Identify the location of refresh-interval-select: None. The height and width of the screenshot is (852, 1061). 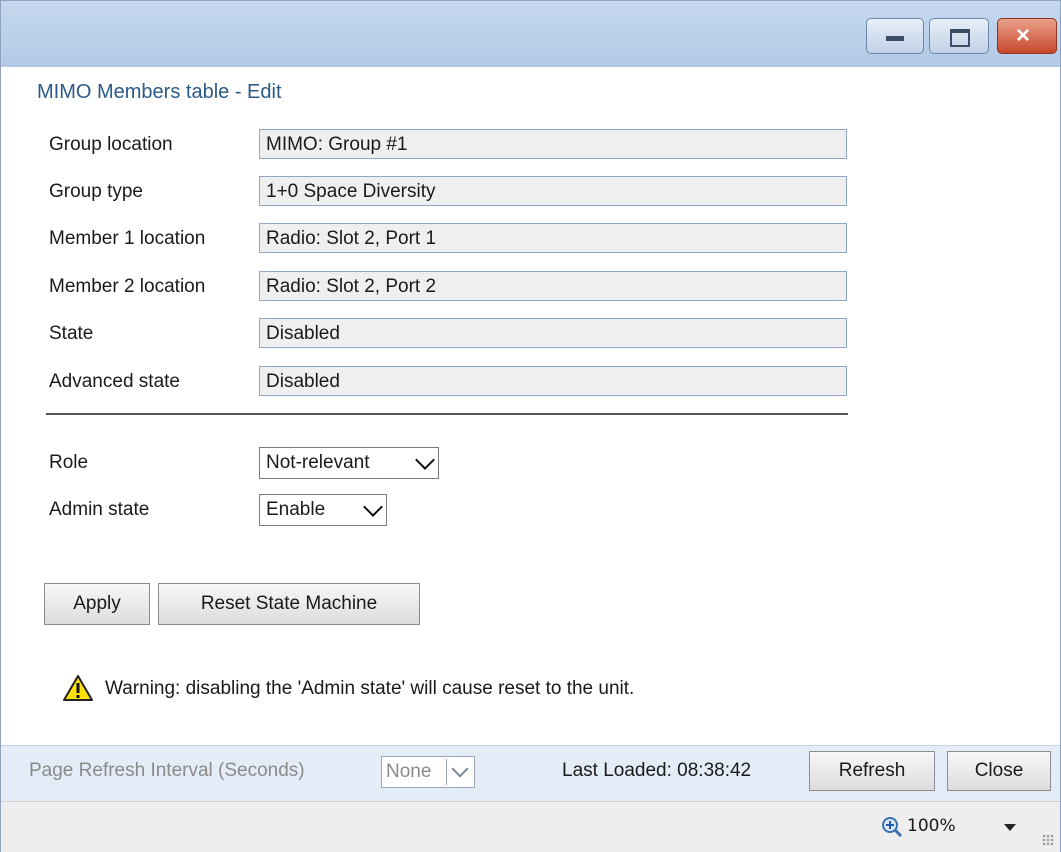
(428, 772).